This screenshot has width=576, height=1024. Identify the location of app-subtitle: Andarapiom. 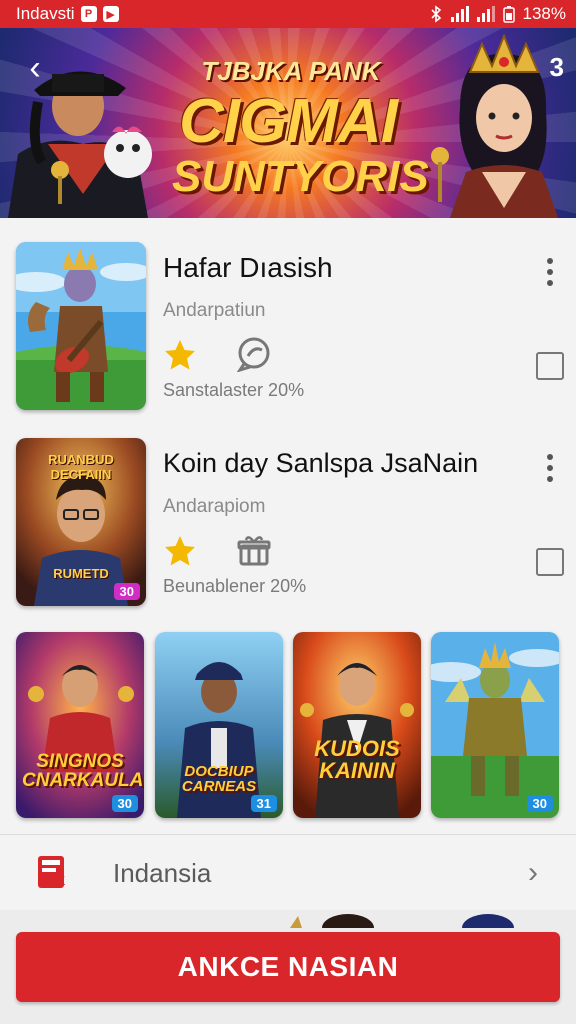
(214, 506).